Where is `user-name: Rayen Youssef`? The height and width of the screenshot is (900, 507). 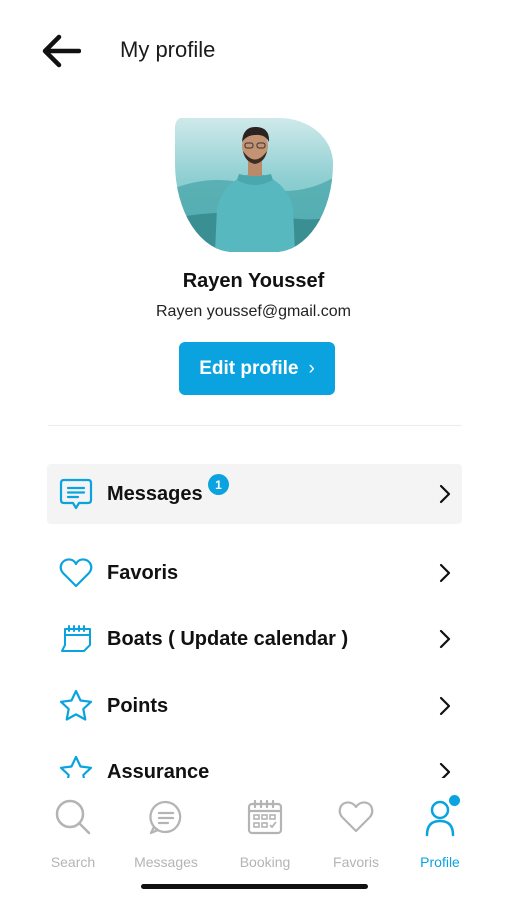 user-name: Rayen Youssef is located at coordinates (253, 281).